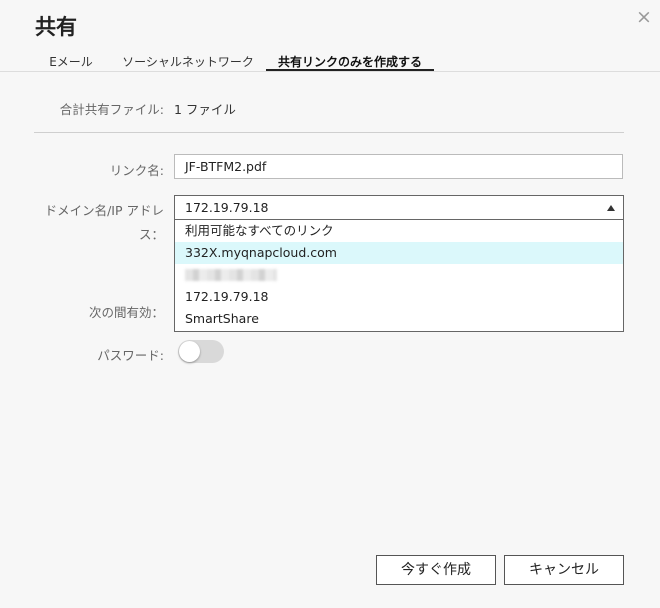 This screenshot has height=608, width=660. Describe the element at coordinates (329, 132) in the screenshot. I see `section-divider` at that location.